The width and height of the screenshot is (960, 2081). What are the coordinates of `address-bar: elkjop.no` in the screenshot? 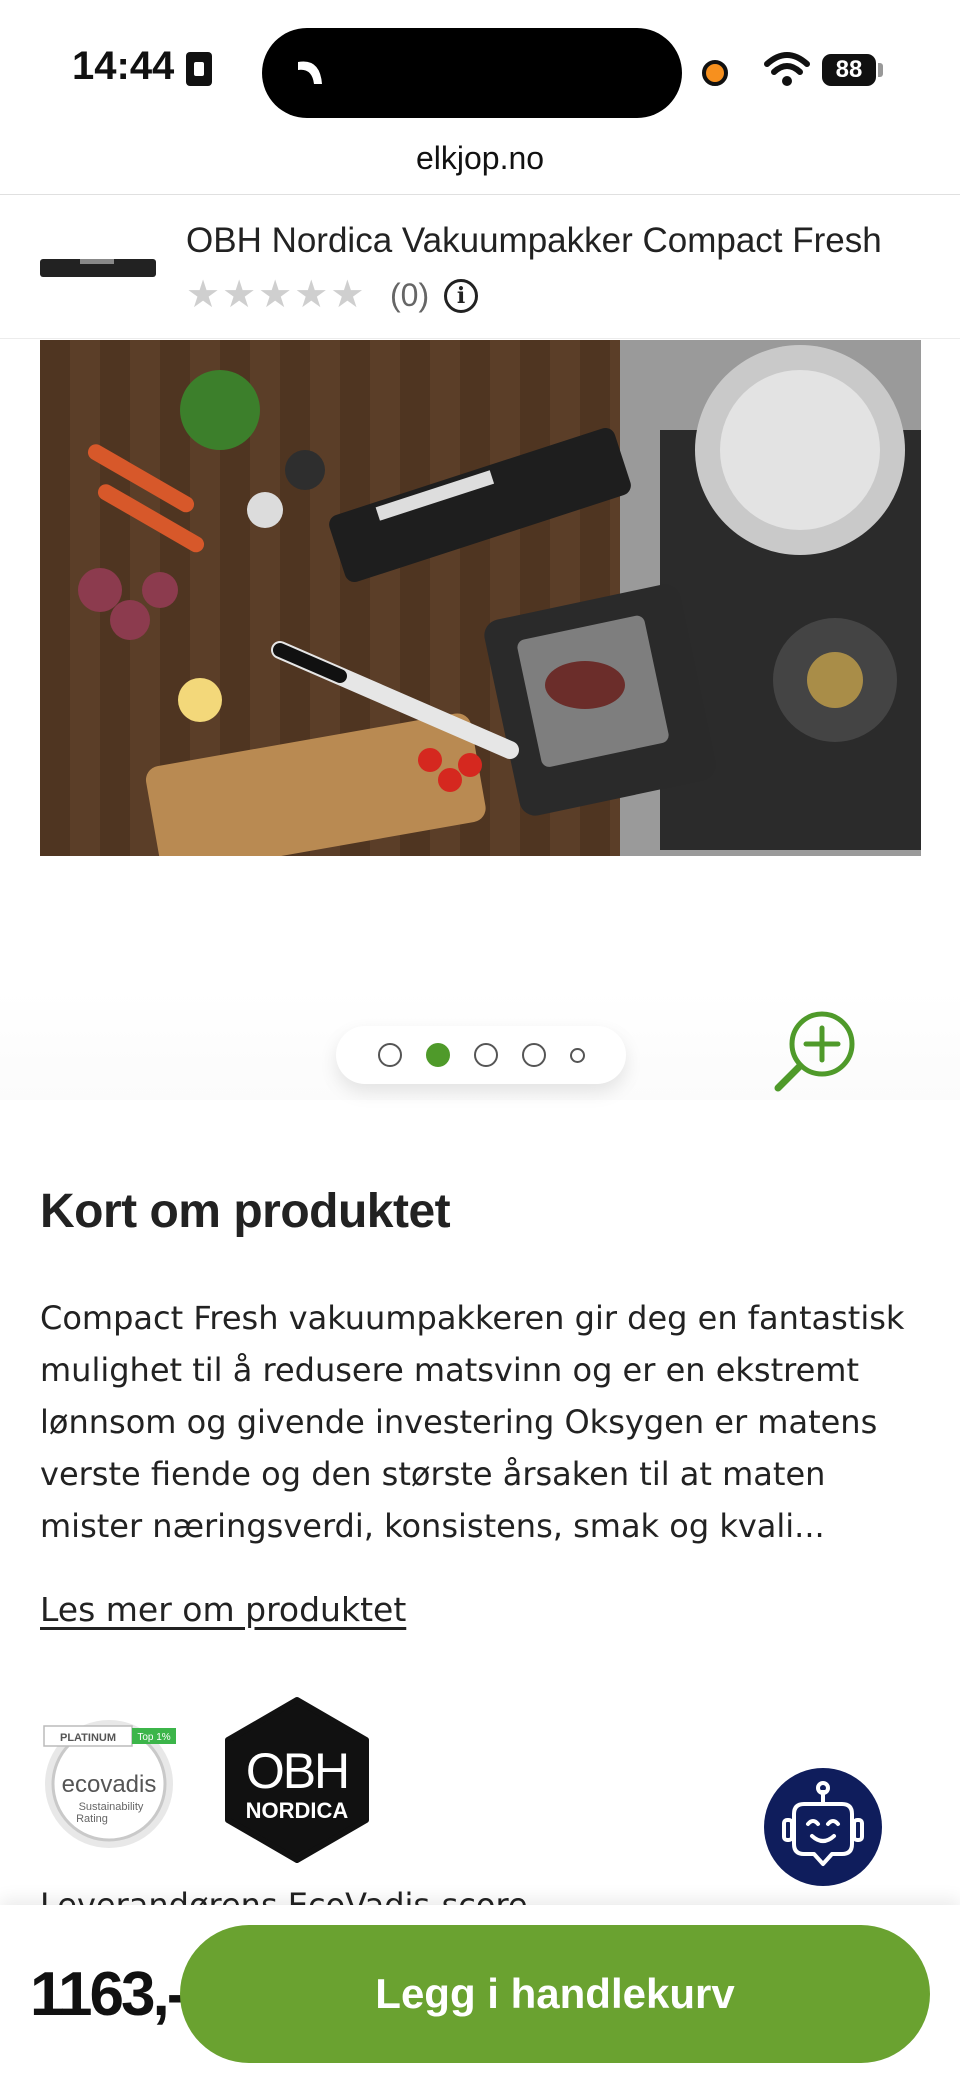 It's located at (480, 158).